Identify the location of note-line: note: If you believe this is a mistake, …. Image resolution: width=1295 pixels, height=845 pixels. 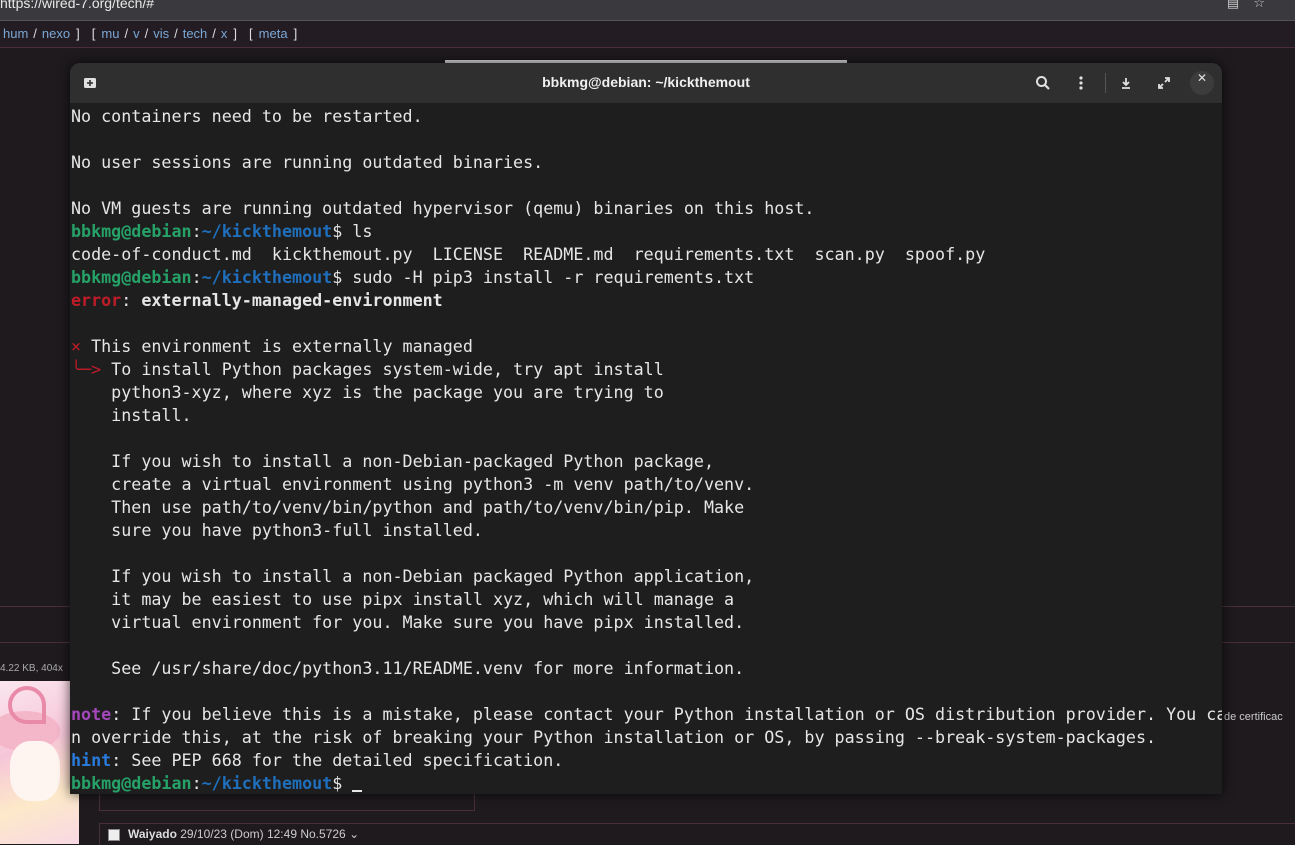
(646, 714).